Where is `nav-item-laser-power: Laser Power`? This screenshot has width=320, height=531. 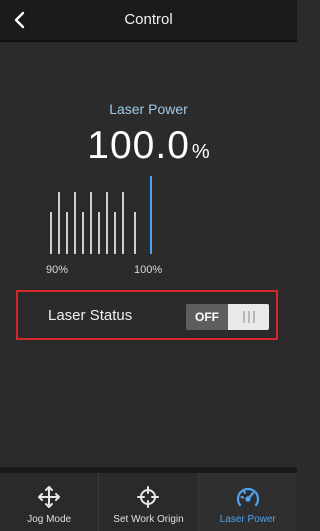
nav-item-laser-power: Laser Power is located at coordinates (247, 502).